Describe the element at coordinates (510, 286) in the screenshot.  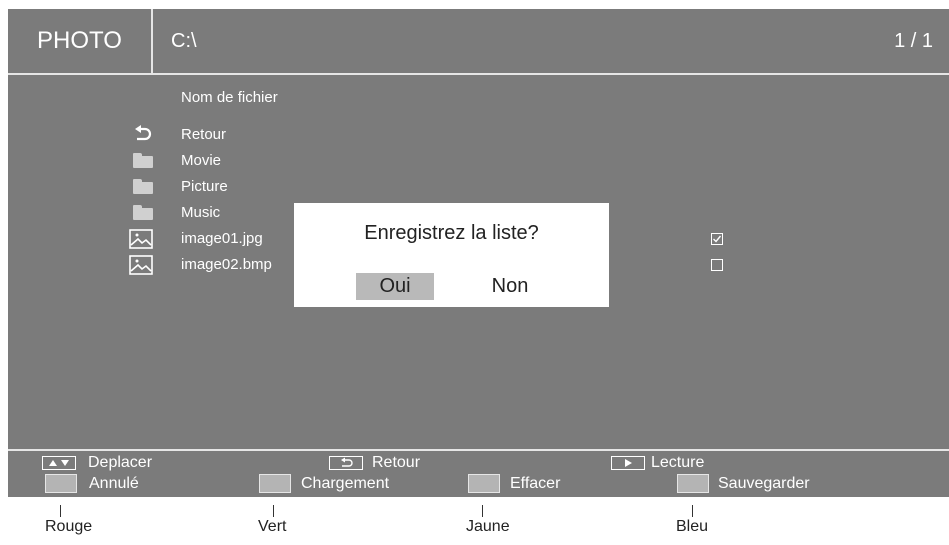
I see `no-button: Non` at that location.